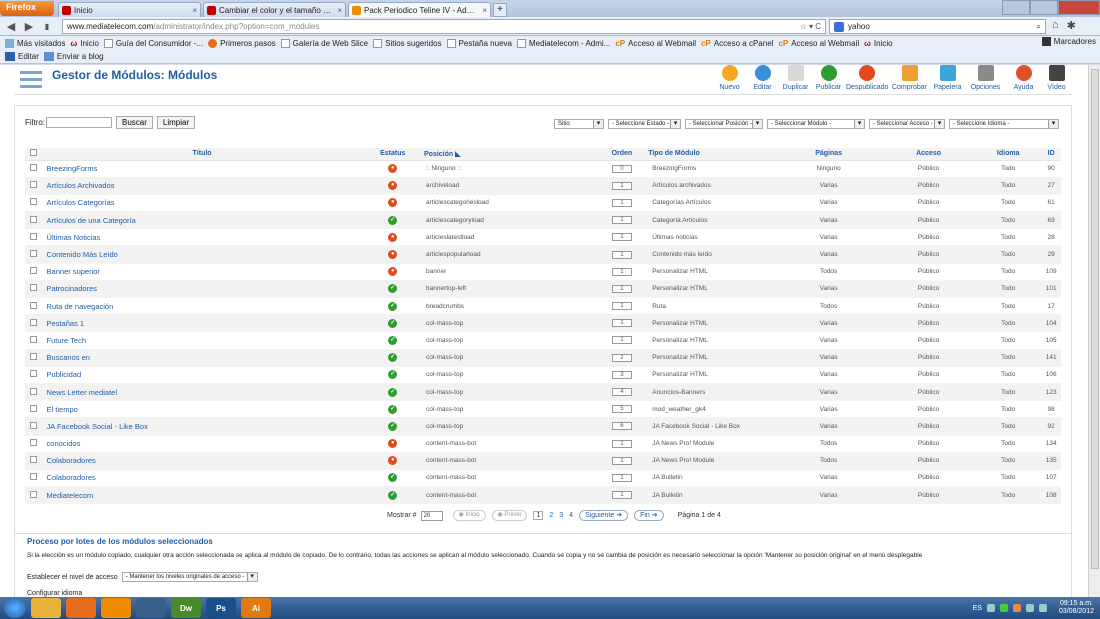 This screenshot has height=619, width=1100. Describe the element at coordinates (129, 9) in the screenshot. I see `browser-tab-1: Inicio ×` at that location.